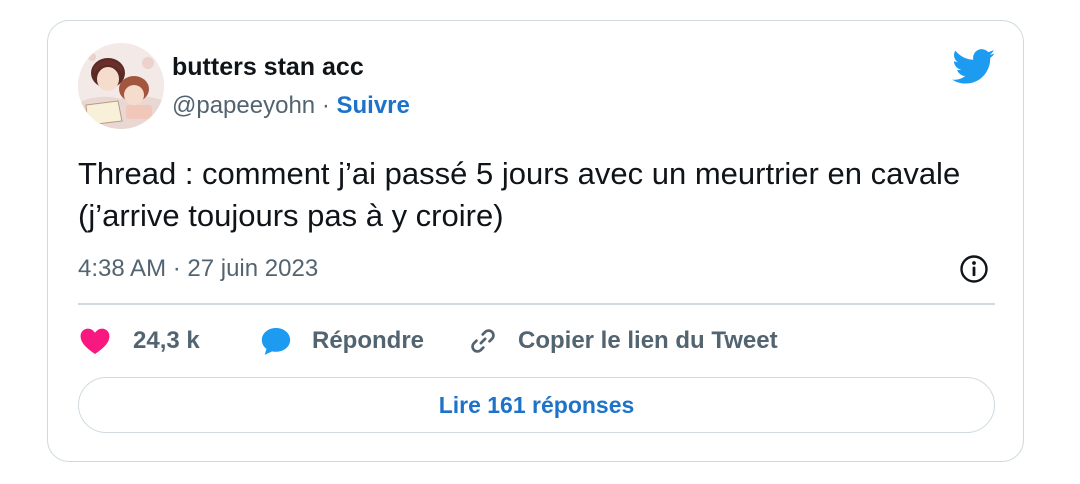  I want to click on action-bar: 24,3 k Répondre Copier le lien du Tweet, so click(536, 341).